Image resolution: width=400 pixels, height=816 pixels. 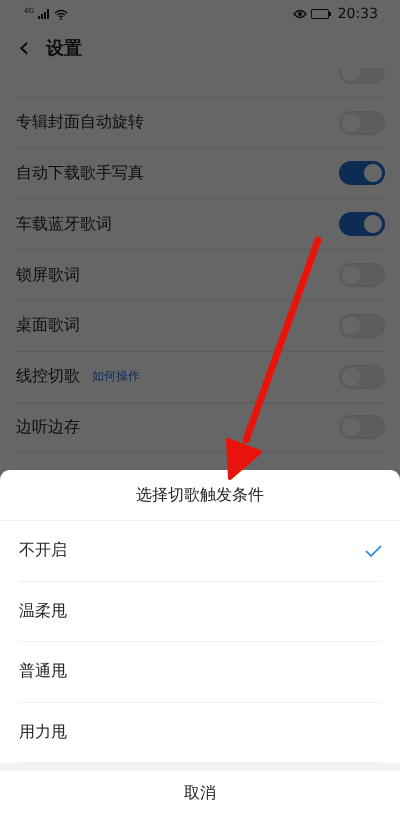 What do you see at coordinates (43, 611) in the screenshot?
I see `option-item: 温柔甩` at bounding box center [43, 611].